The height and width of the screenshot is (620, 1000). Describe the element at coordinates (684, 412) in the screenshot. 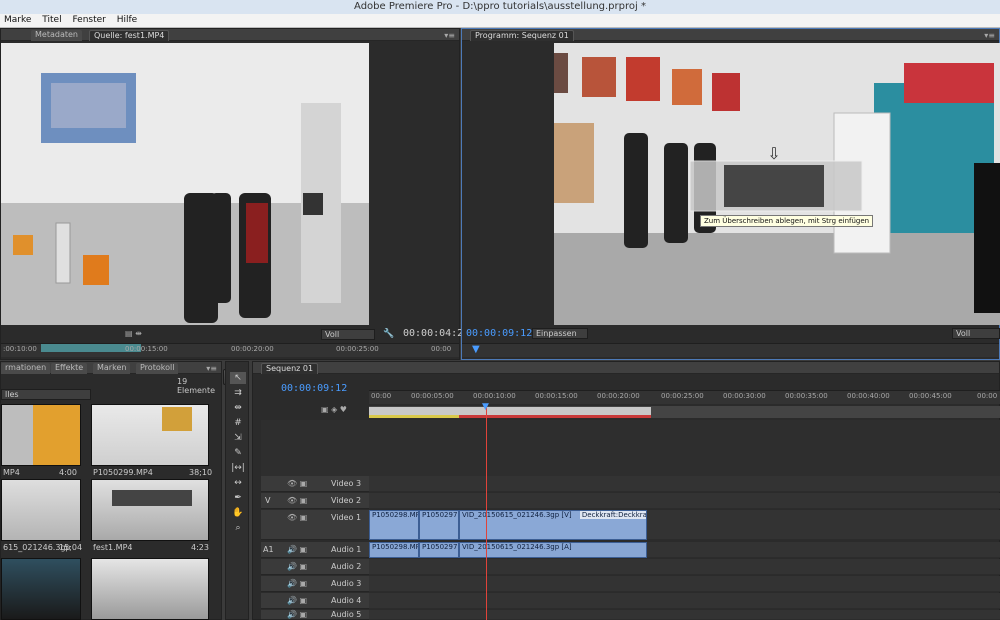

I see `work-area-track` at that location.